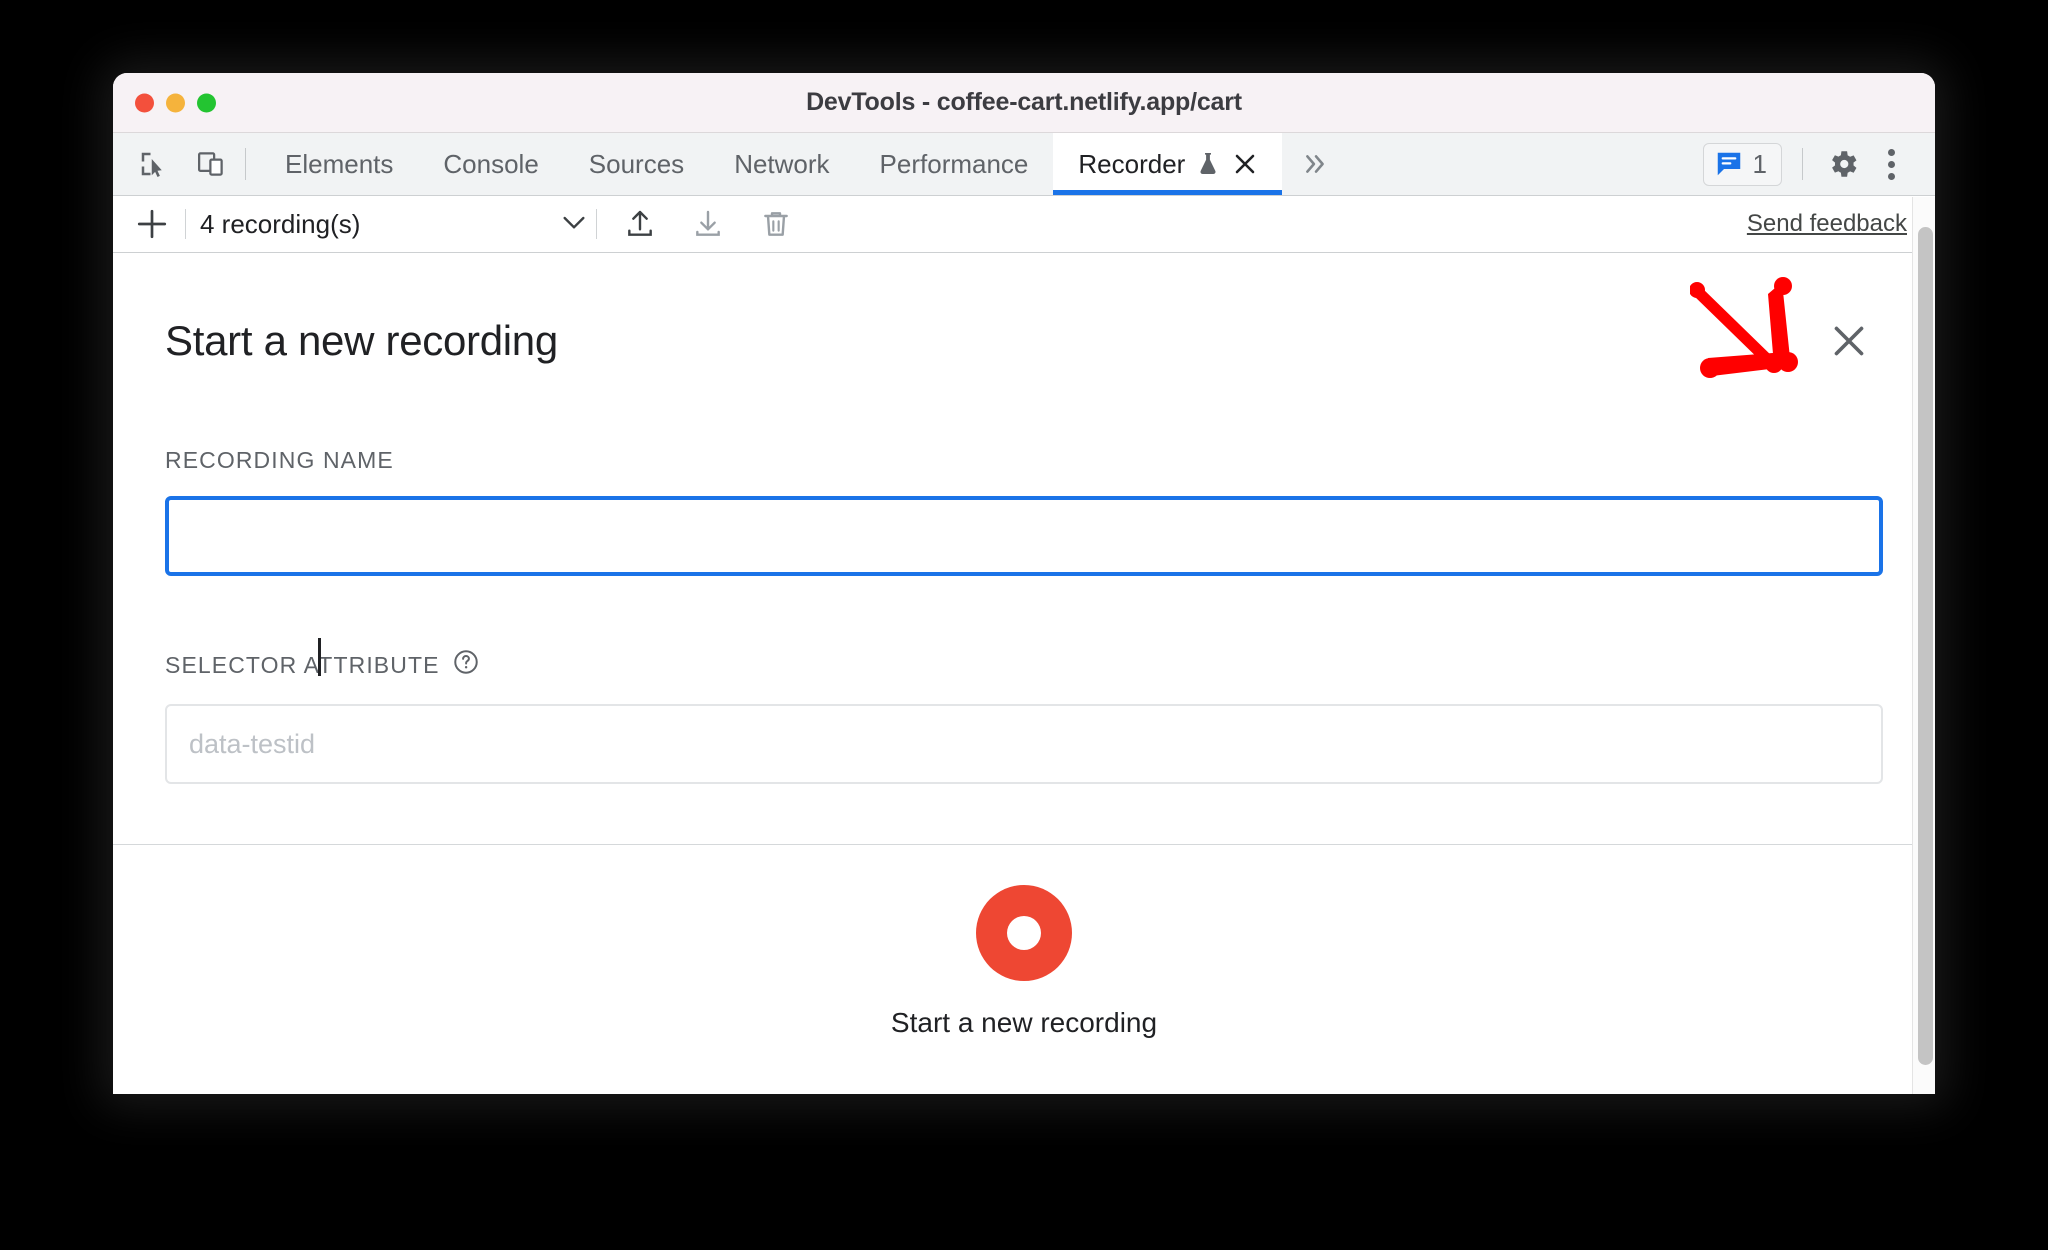  What do you see at coordinates (1208, 164) in the screenshot?
I see `experimental-flask-icon` at bounding box center [1208, 164].